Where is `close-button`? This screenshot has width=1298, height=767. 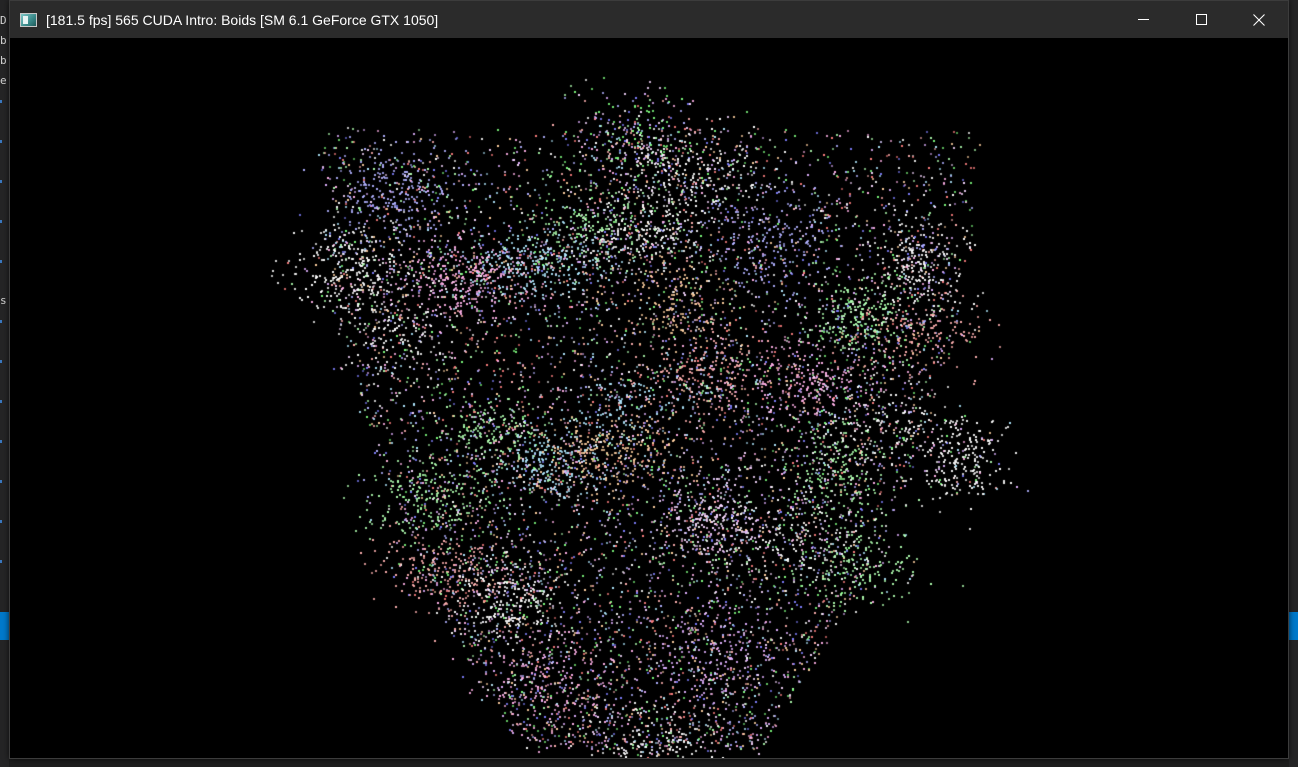
close-button is located at coordinates (1259, 19).